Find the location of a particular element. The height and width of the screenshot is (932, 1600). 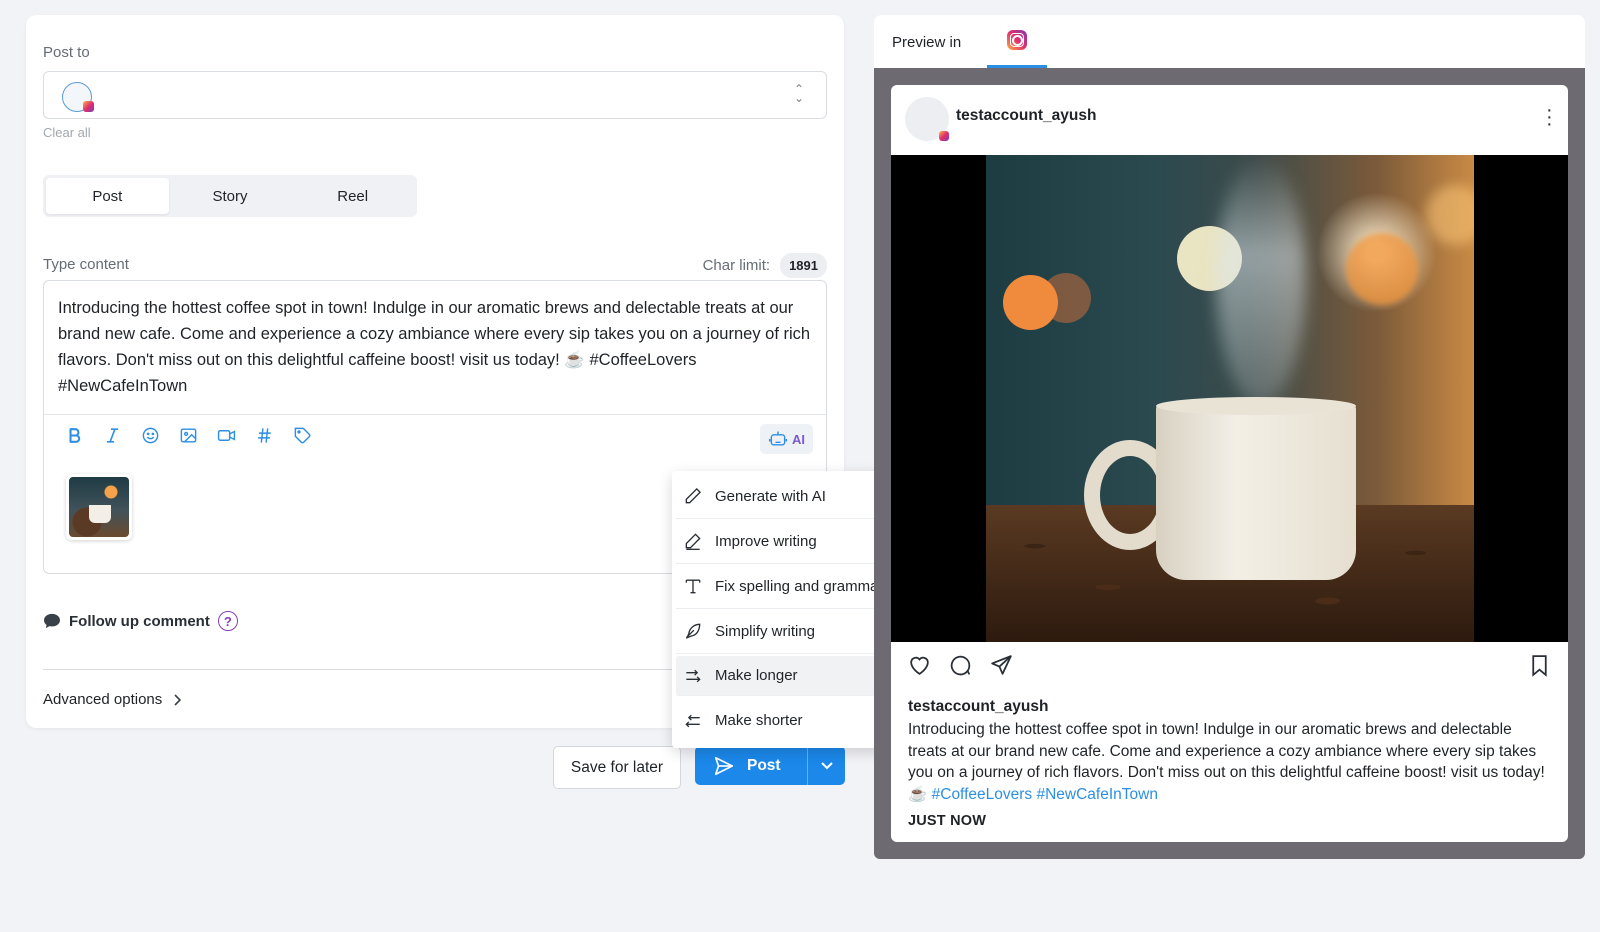

menu-item-improve-writing: Improve writing is located at coordinates (787, 541).